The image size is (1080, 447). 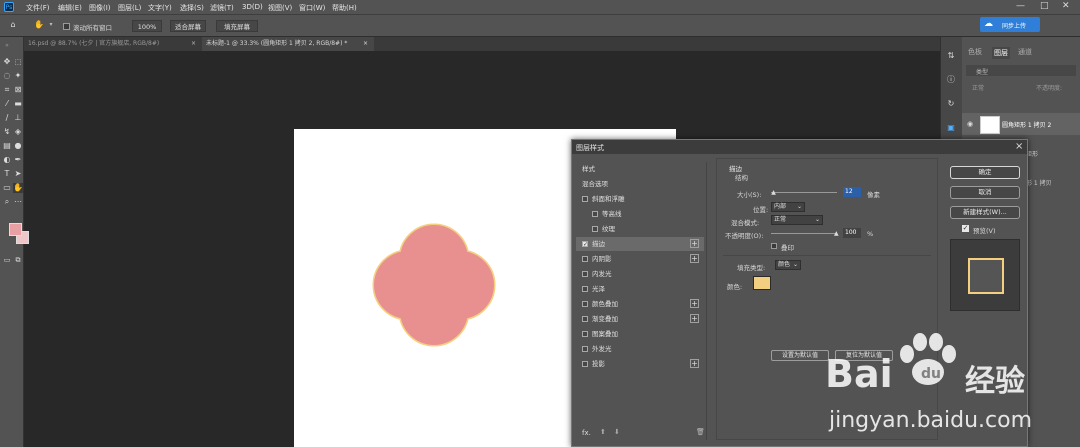 What do you see at coordinates (18, 174) in the screenshot?
I see `path-select-icon: ➤` at bounding box center [18, 174].